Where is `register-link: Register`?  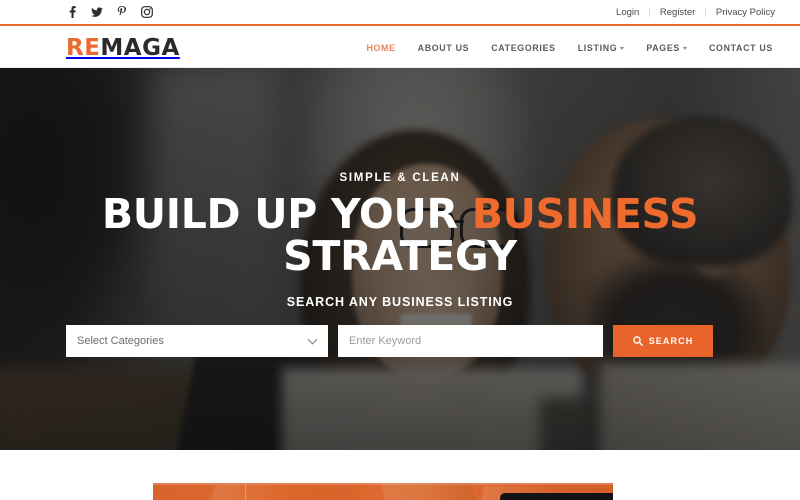
register-link: Register is located at coordinates (677, 12).